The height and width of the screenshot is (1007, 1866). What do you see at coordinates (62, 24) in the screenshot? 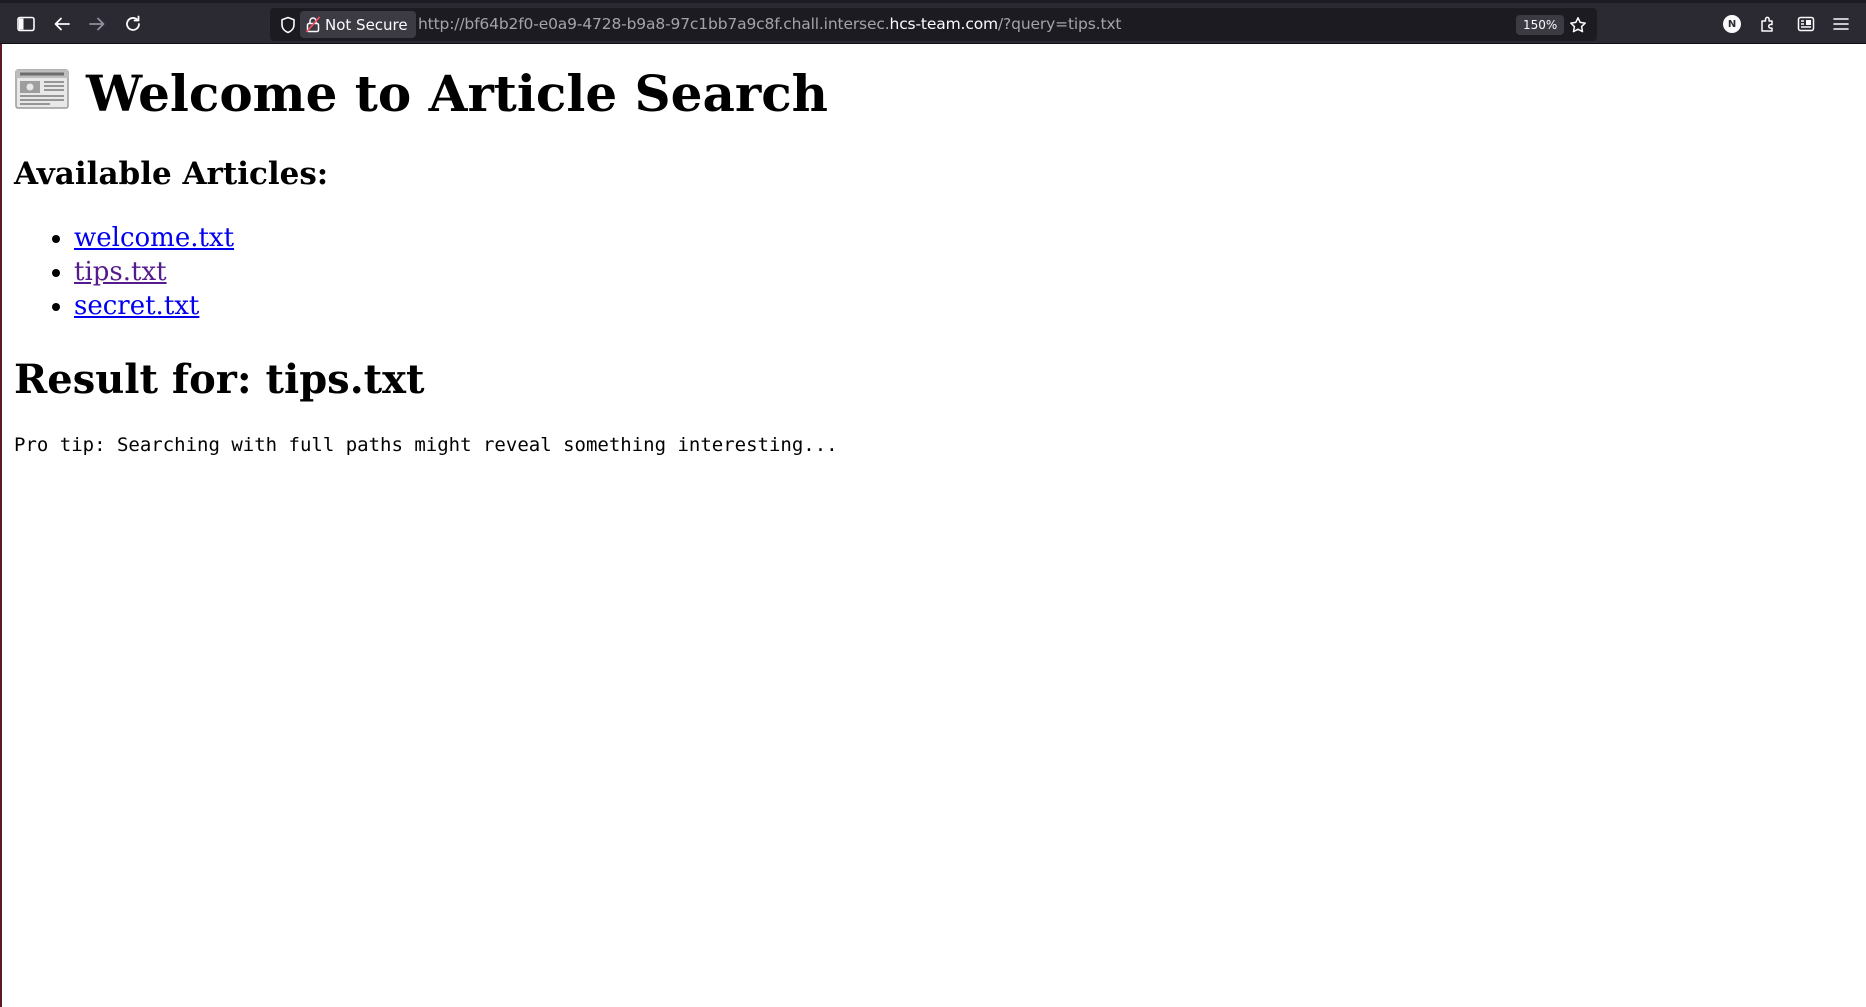
I see `back-arrow-icon` at bounding box center [62, 24].